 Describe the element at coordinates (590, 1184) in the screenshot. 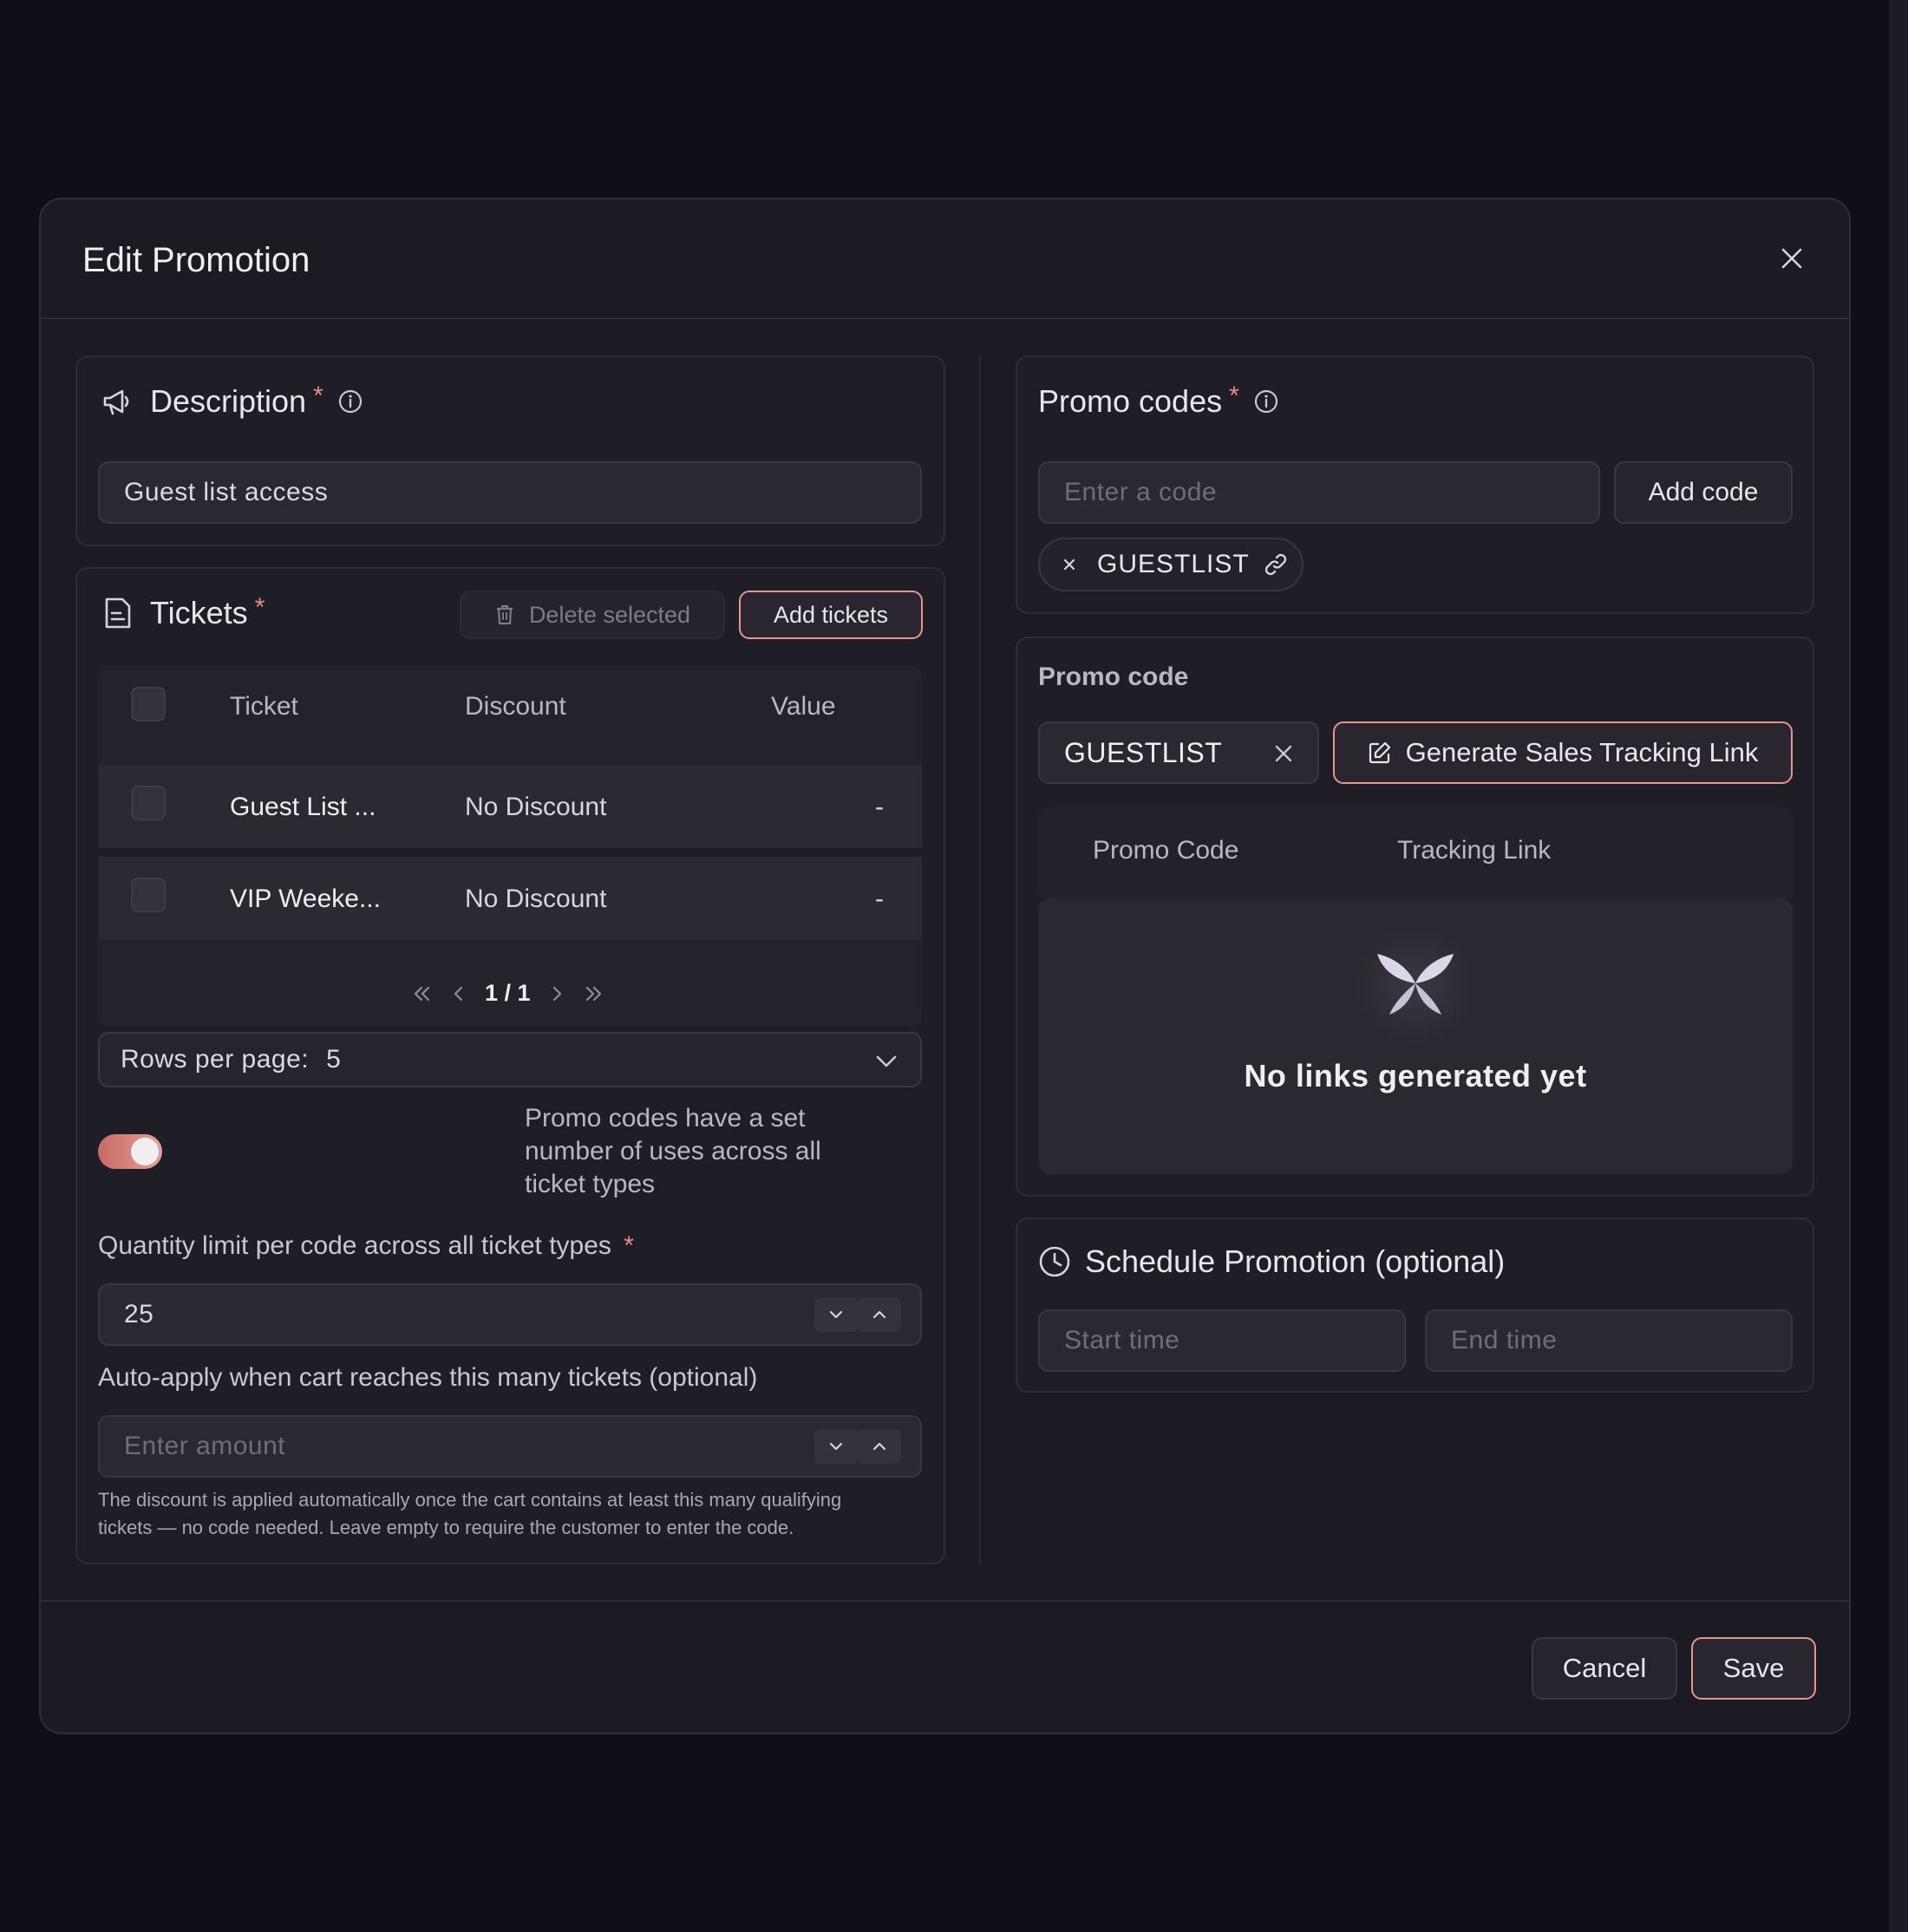

I see `toggle-description-line3: ticket types` at that location.